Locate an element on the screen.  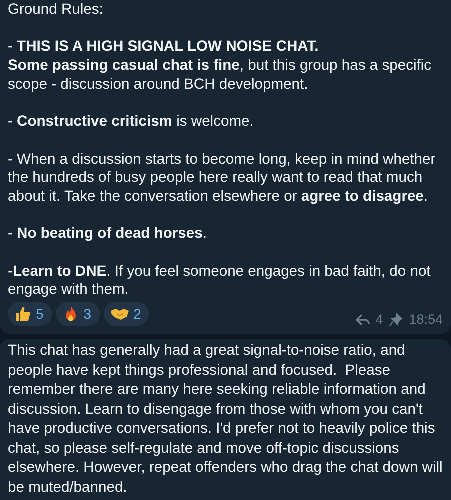
message-text: - When a discussion starts to become long, keep in mind whether the hundreds of busy people here really want to read that much about it. Take the conversation elsewhere or agree to disagree. is located at coordinates (222, 178).